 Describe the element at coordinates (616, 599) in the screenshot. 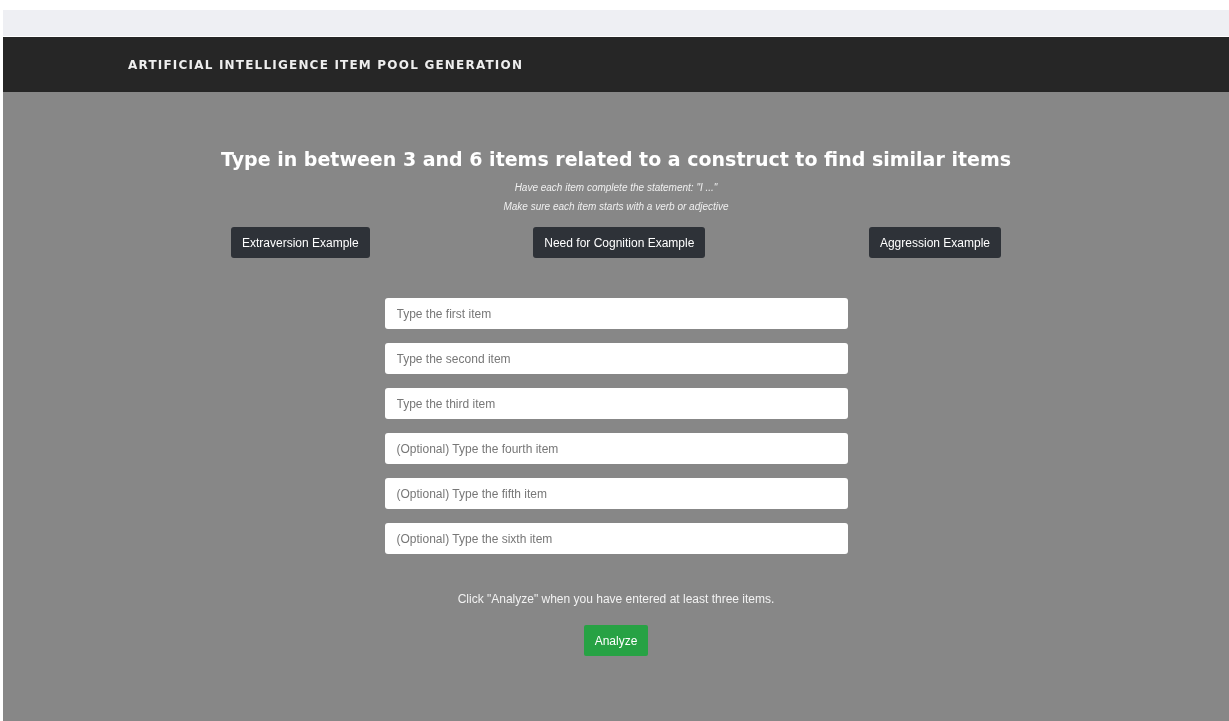

I see `hint-text: Click "Analyze" when you have entered at least three items.` at that location.